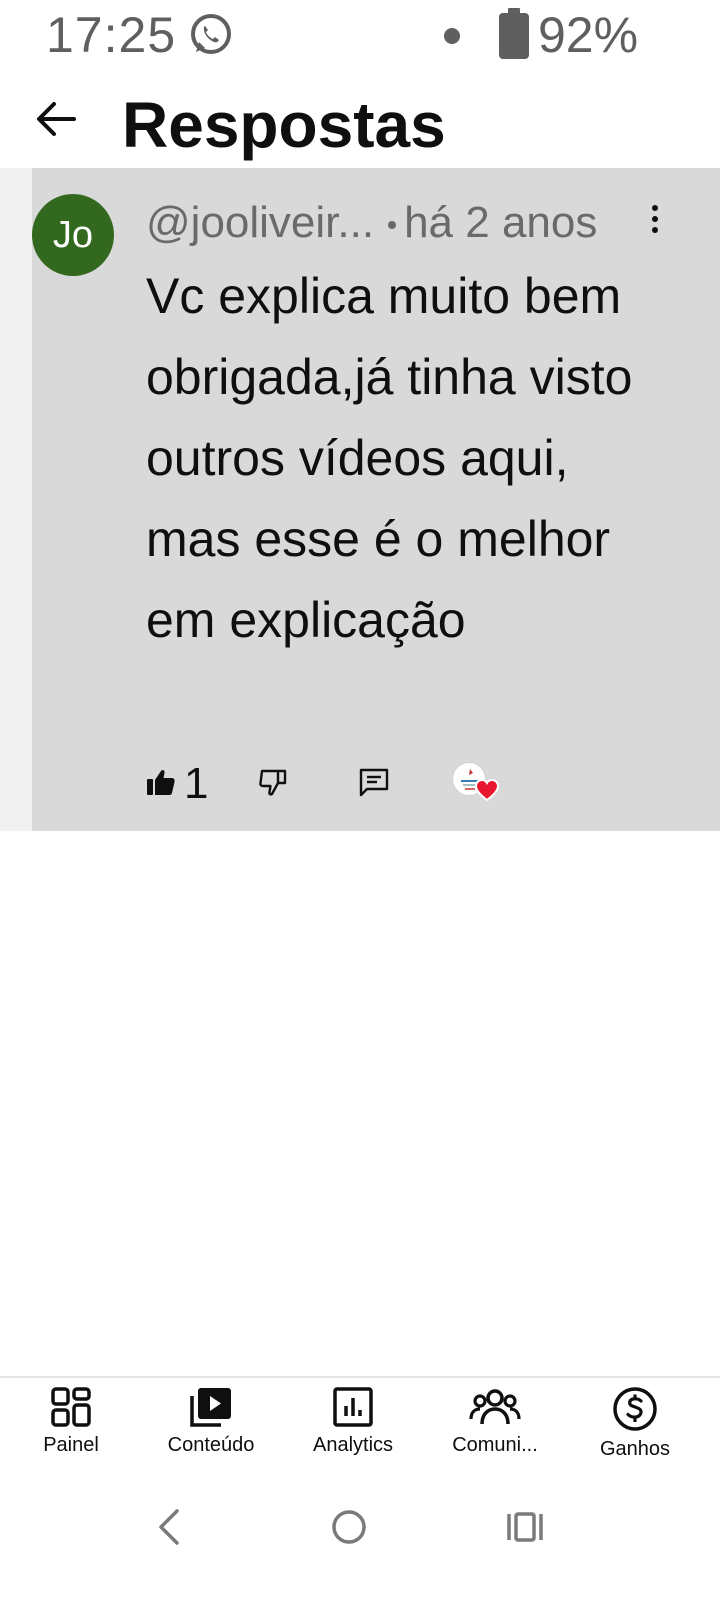  What do you see at coordinates (353, 1445) in the screenshot?
I see `nav-label-analytics: Analytics` at bounding box center [353, 1445].